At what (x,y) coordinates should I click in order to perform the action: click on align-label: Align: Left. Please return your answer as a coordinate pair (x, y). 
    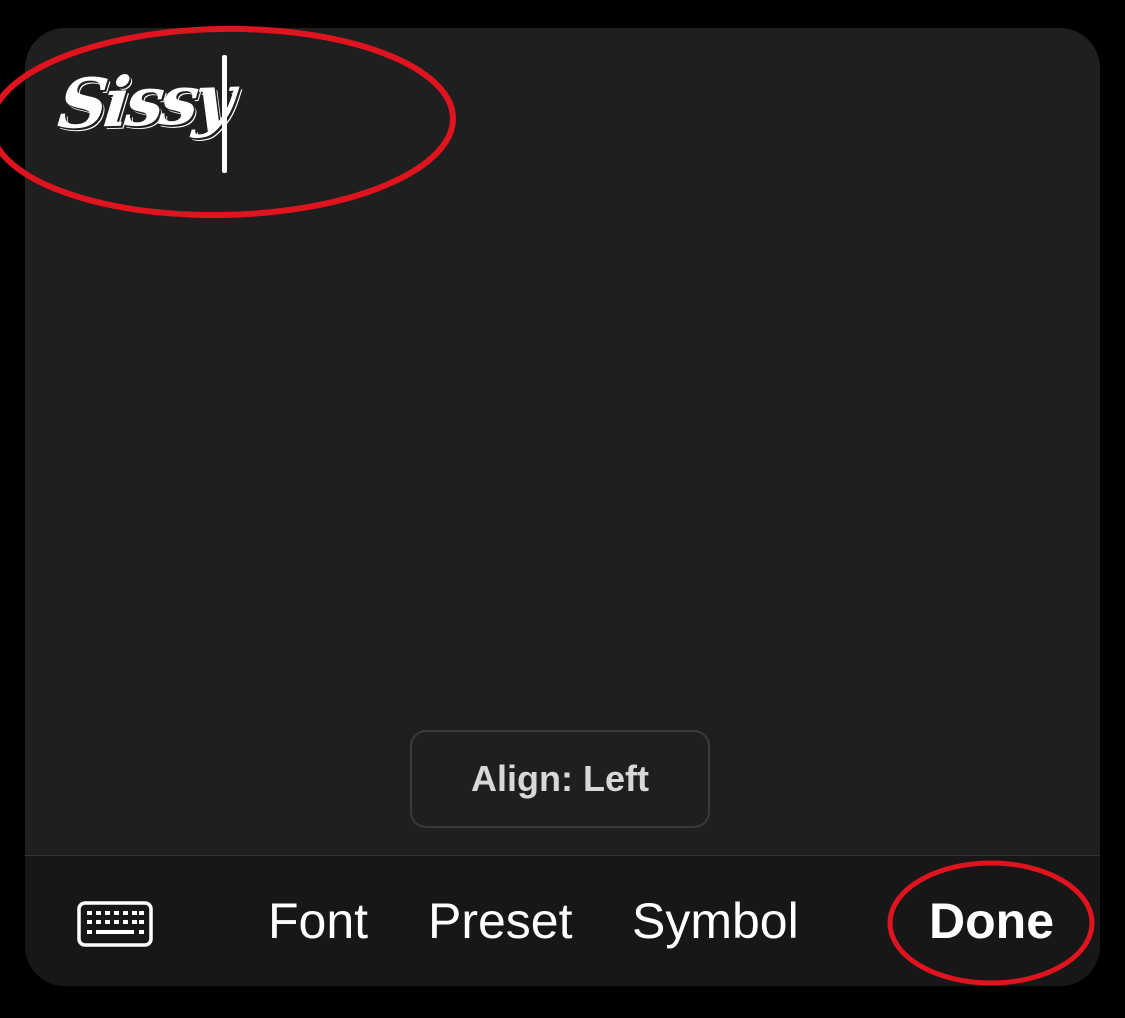
    Looking at the image, I should click on (560, 778).